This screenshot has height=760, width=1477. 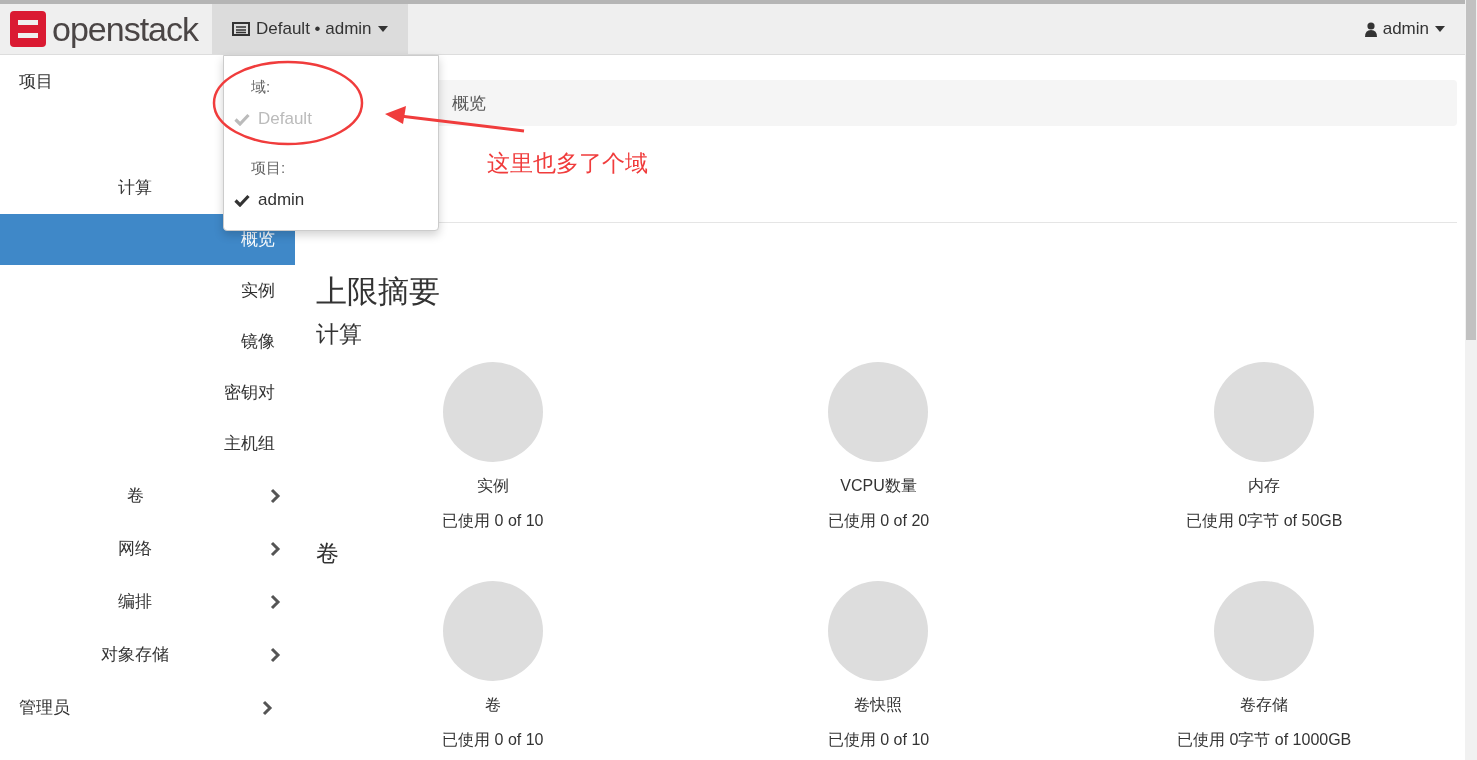 What do you see at coordinates (125, 29) in the screenshot?
I see `brand-name: openstack` at bounding box center [125, 29].